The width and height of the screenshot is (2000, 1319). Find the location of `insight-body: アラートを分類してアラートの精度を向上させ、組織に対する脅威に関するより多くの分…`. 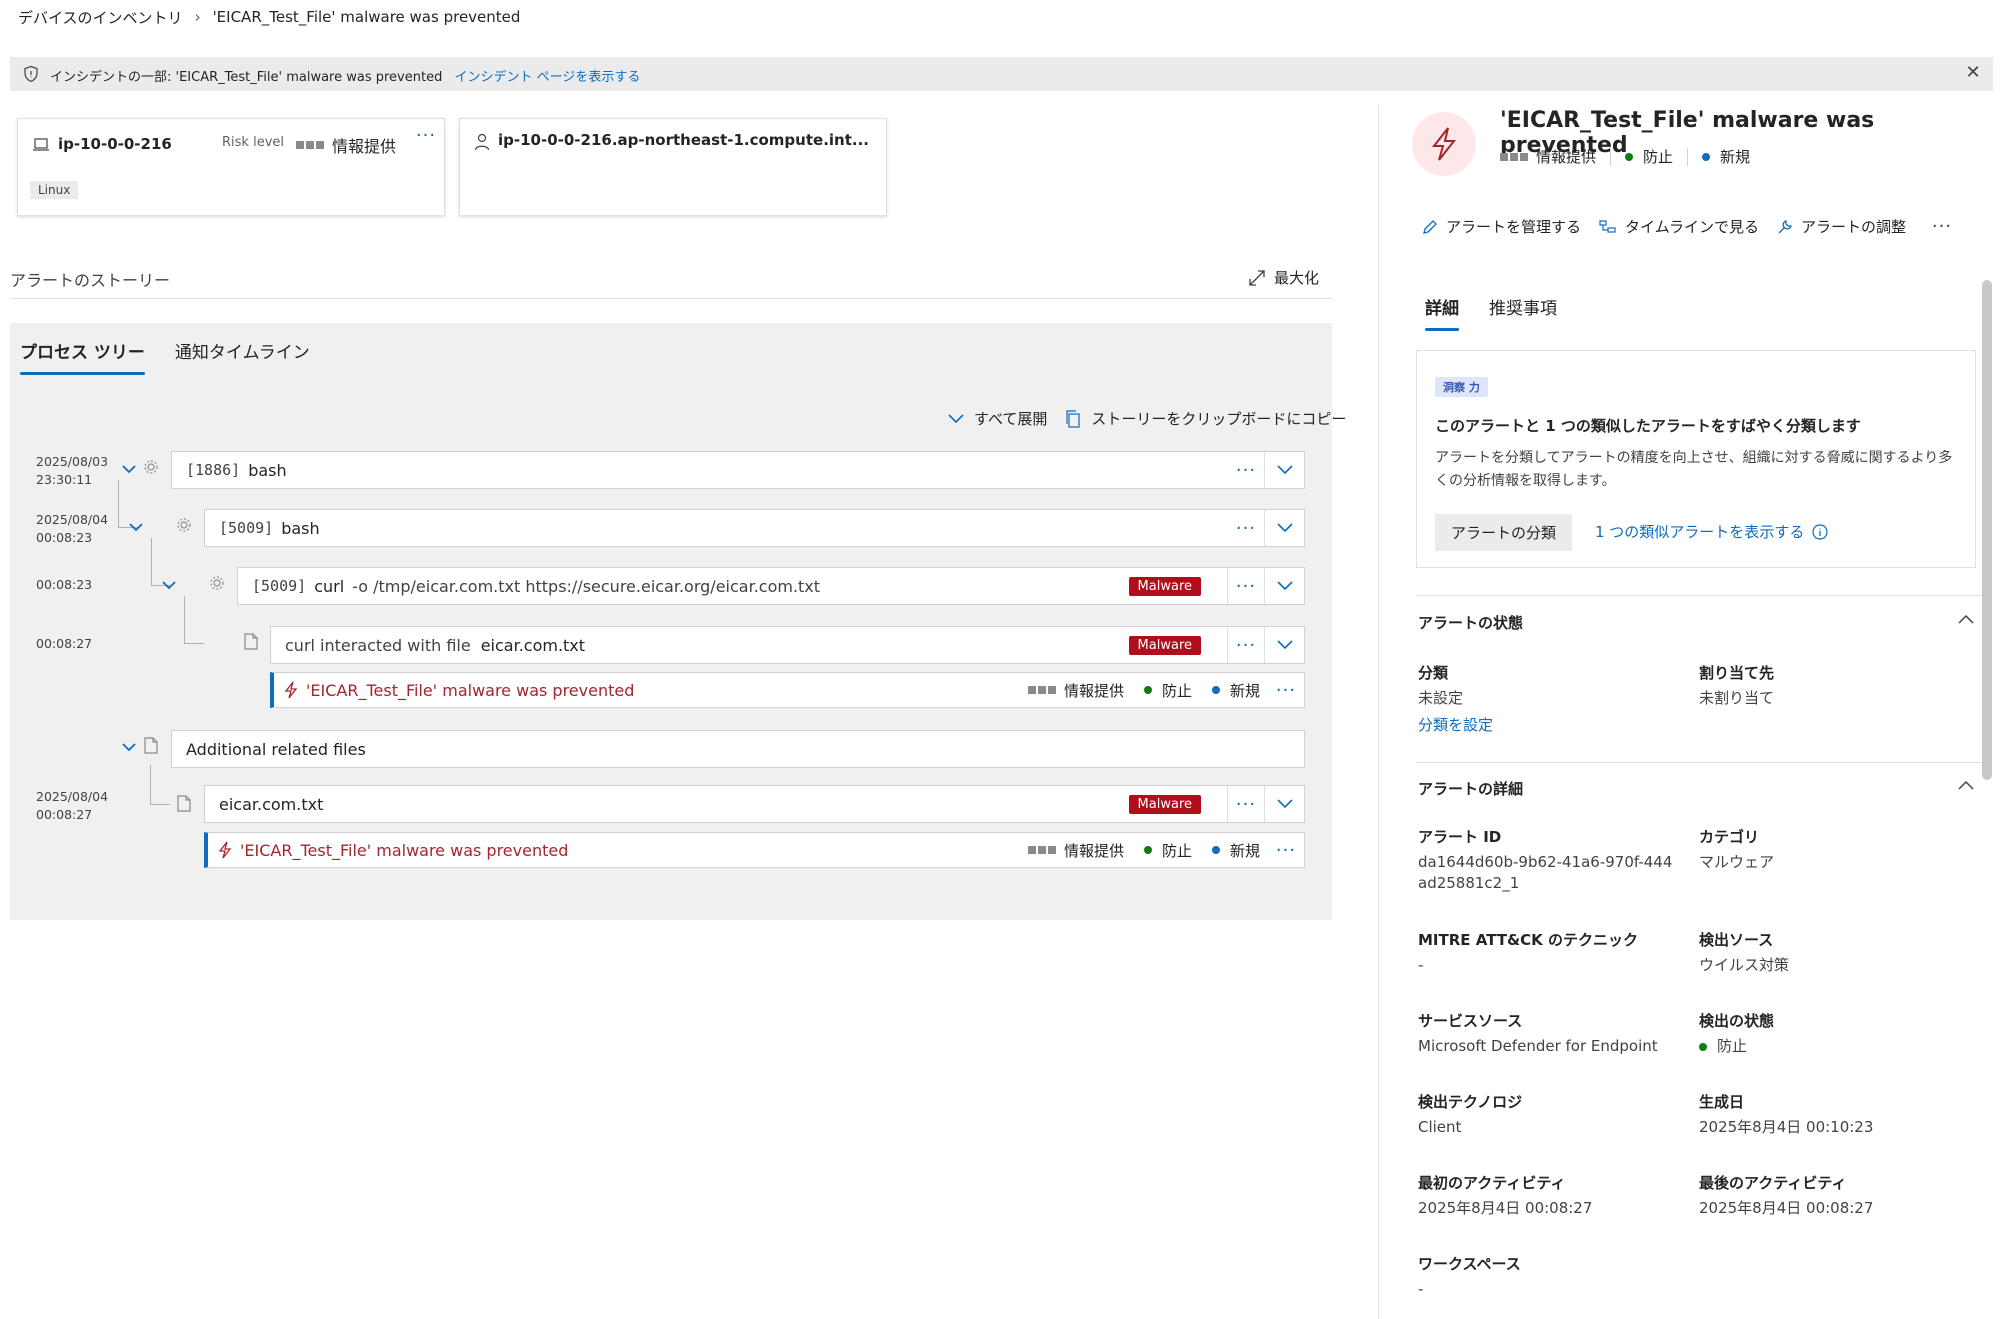

insight-body: アラートを分類してアラートの精度を向上させ、組織に対する脅威に関するより多くの分… is located at coordinates (1694, 469).